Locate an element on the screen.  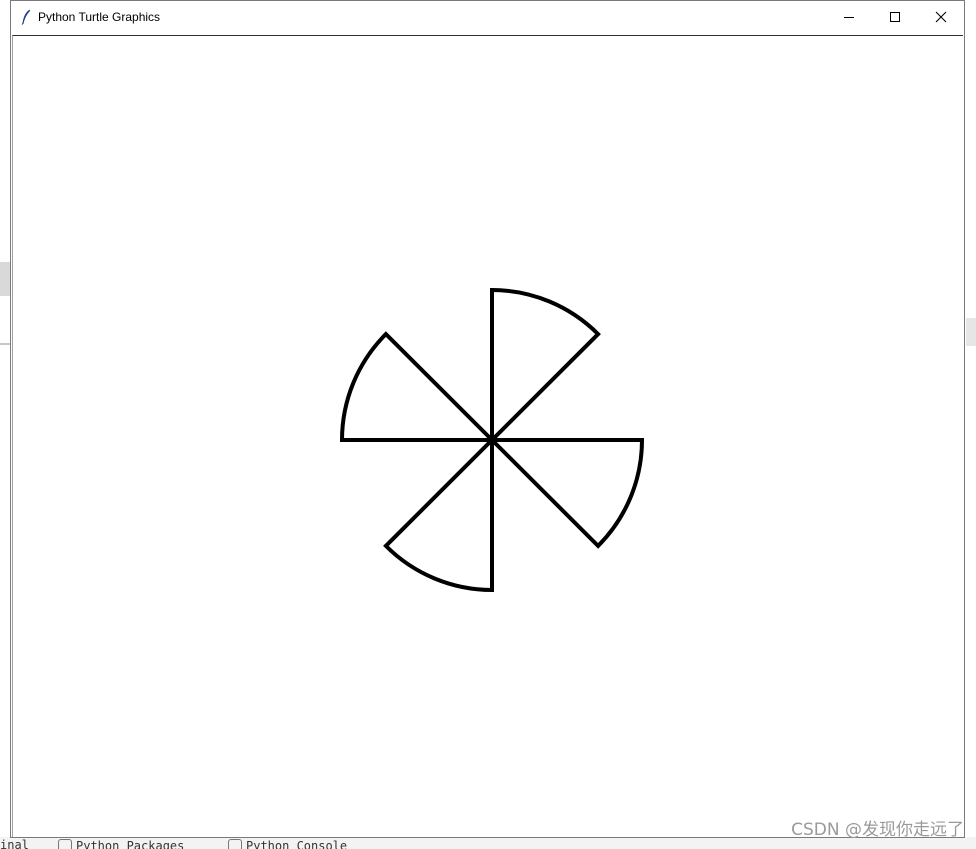
minimize-button is located at coordinates (849, 16).